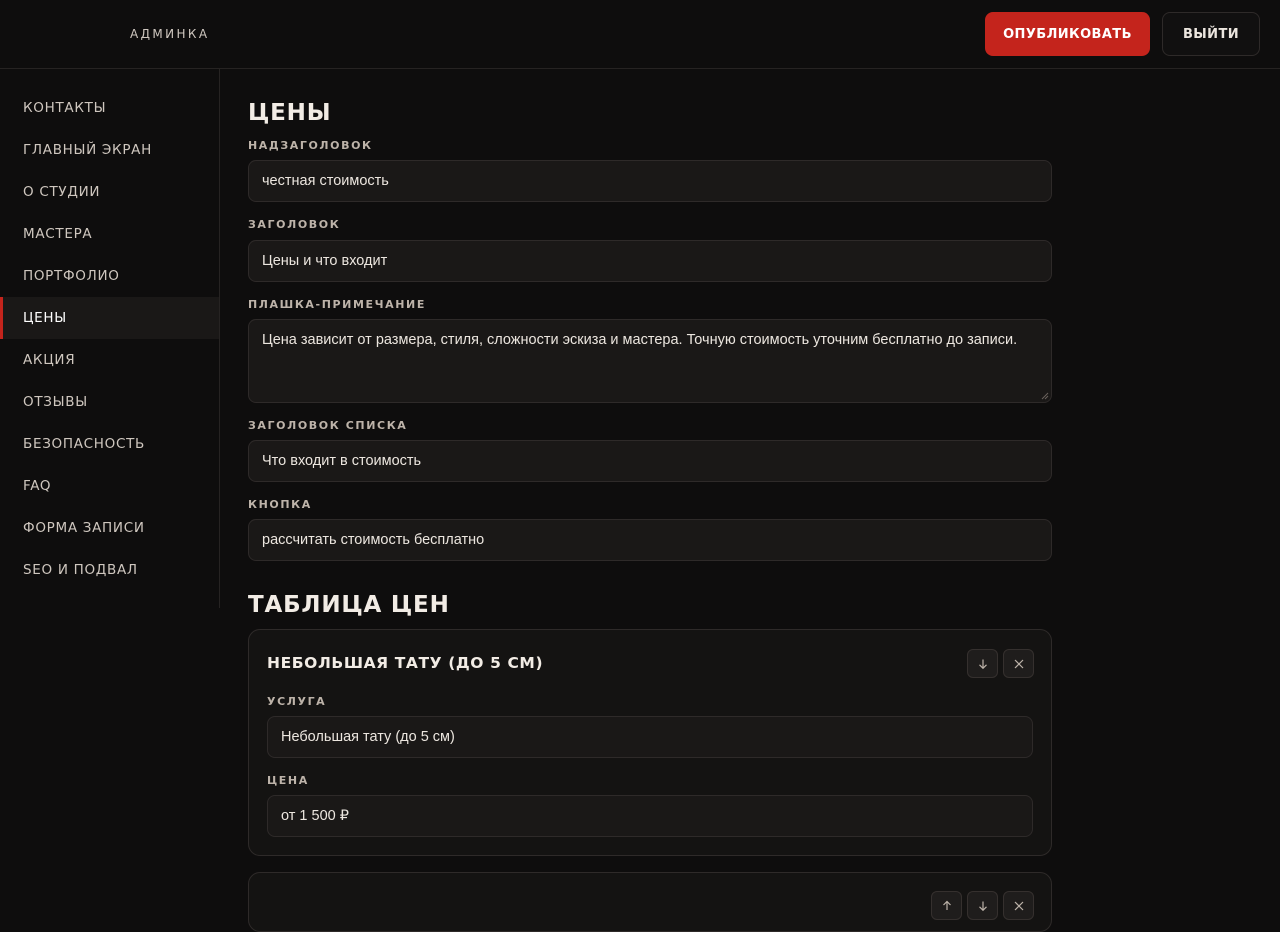 The width and height of the screenshot is (1280, 932). I want to click on brand-logo: АДМИНКА, so click(170, 34).